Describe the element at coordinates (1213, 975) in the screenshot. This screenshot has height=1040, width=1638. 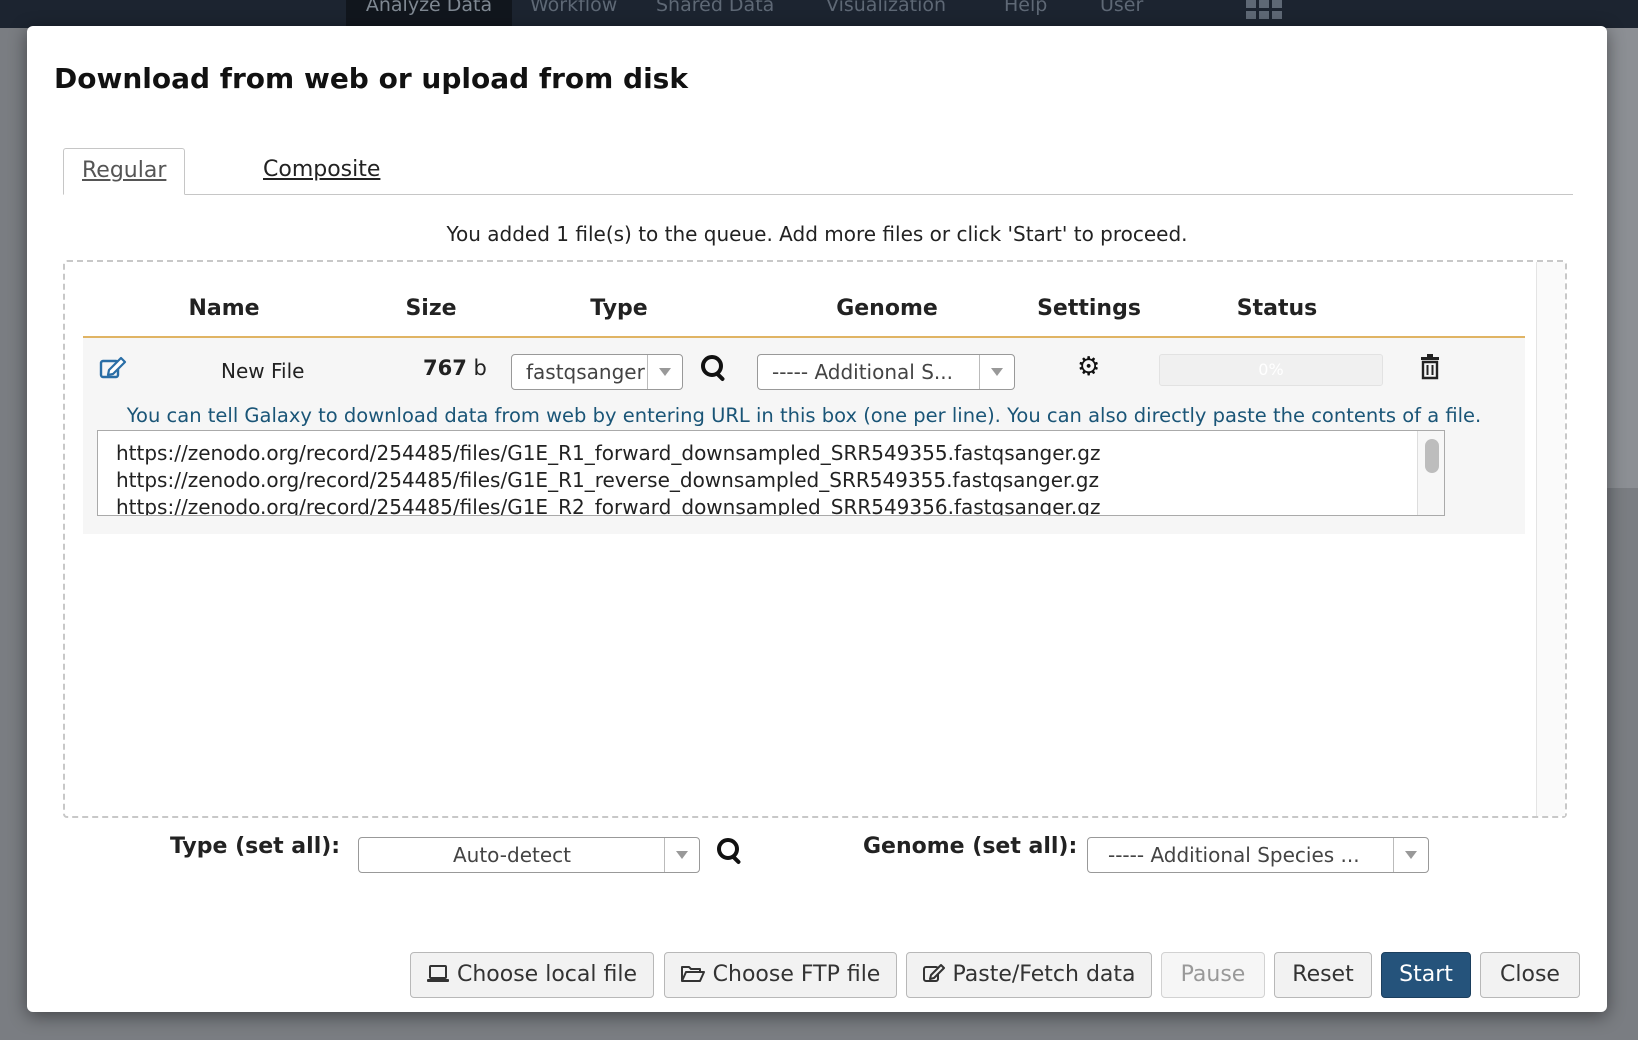
I see `pause-button: Pause` at that location.